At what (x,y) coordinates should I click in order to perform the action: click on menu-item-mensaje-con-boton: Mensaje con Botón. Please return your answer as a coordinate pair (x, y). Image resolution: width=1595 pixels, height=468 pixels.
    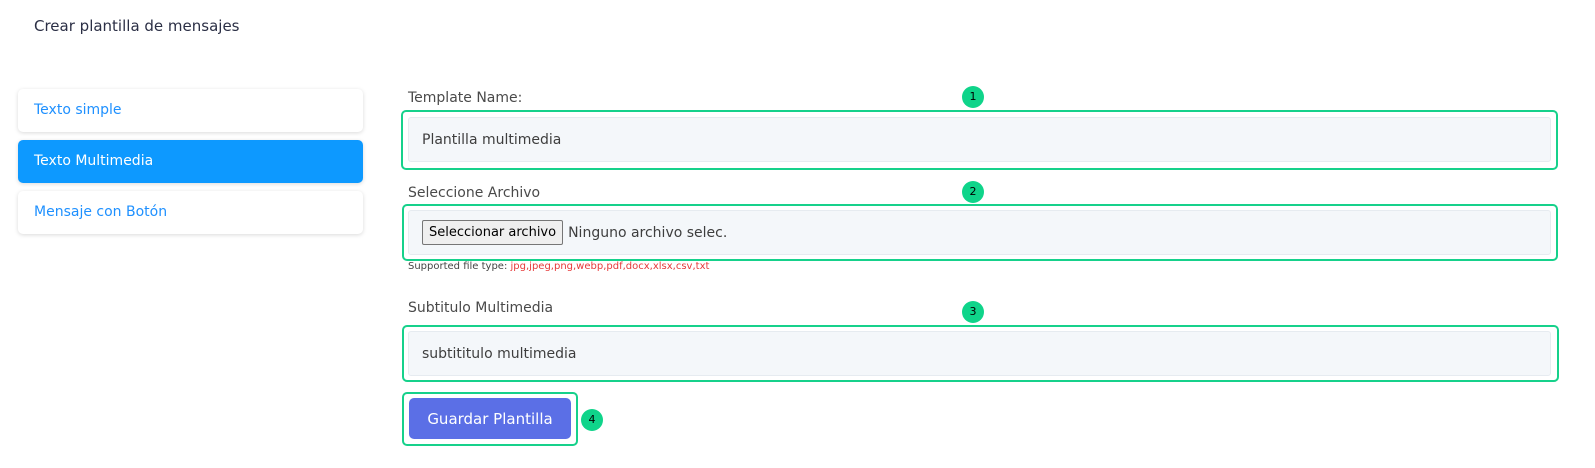
    Looking at the image, I should click on (190, 212).